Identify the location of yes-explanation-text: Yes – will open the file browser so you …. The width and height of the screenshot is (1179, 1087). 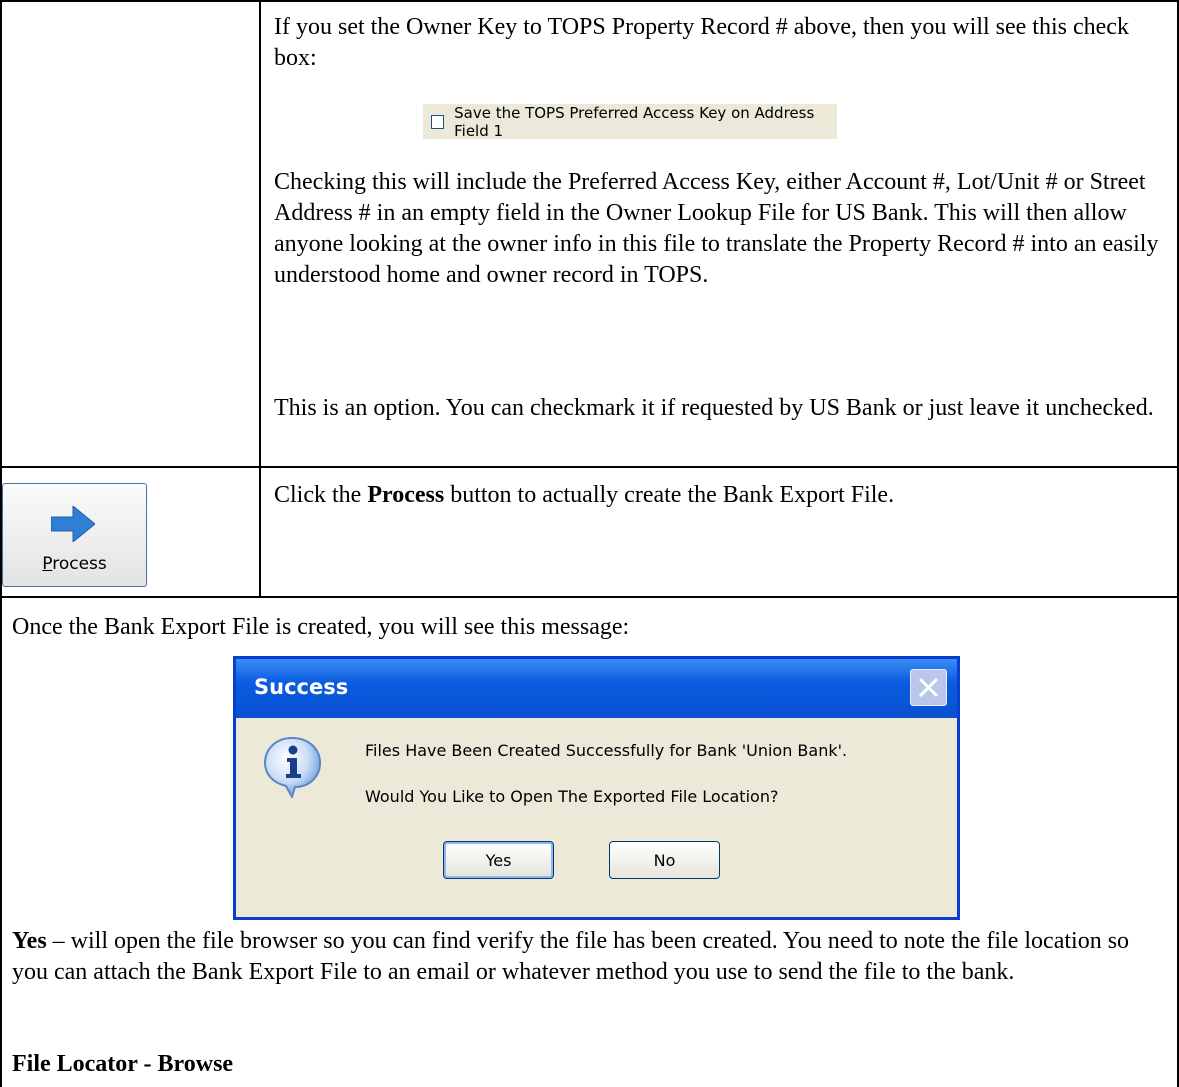
(571, 956).